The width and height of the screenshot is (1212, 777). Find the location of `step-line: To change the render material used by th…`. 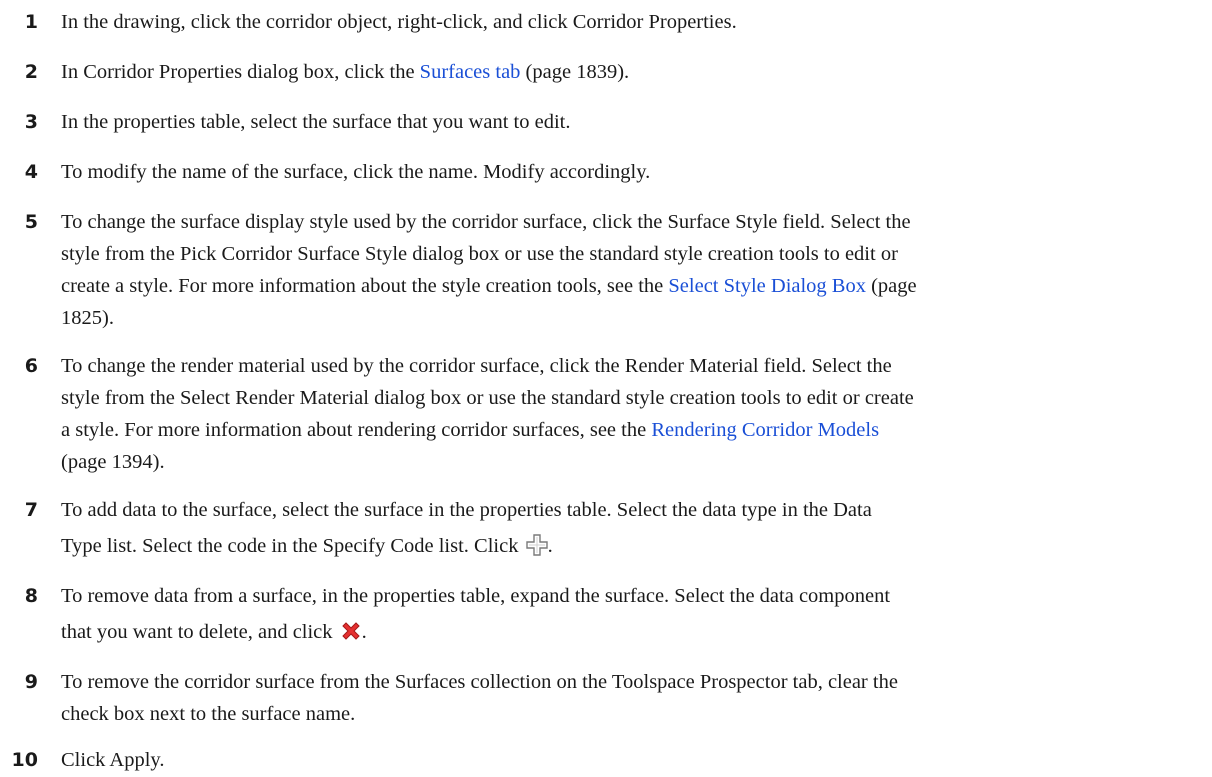

step-line: To change the render material used by th… is located at coordinates (476, 366).